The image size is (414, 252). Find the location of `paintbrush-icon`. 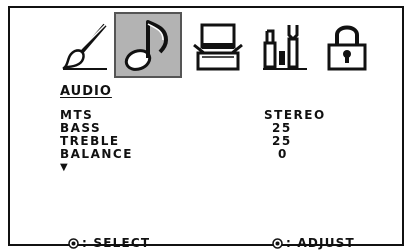

paintbrush-icon is located at coordinates (84, 46).